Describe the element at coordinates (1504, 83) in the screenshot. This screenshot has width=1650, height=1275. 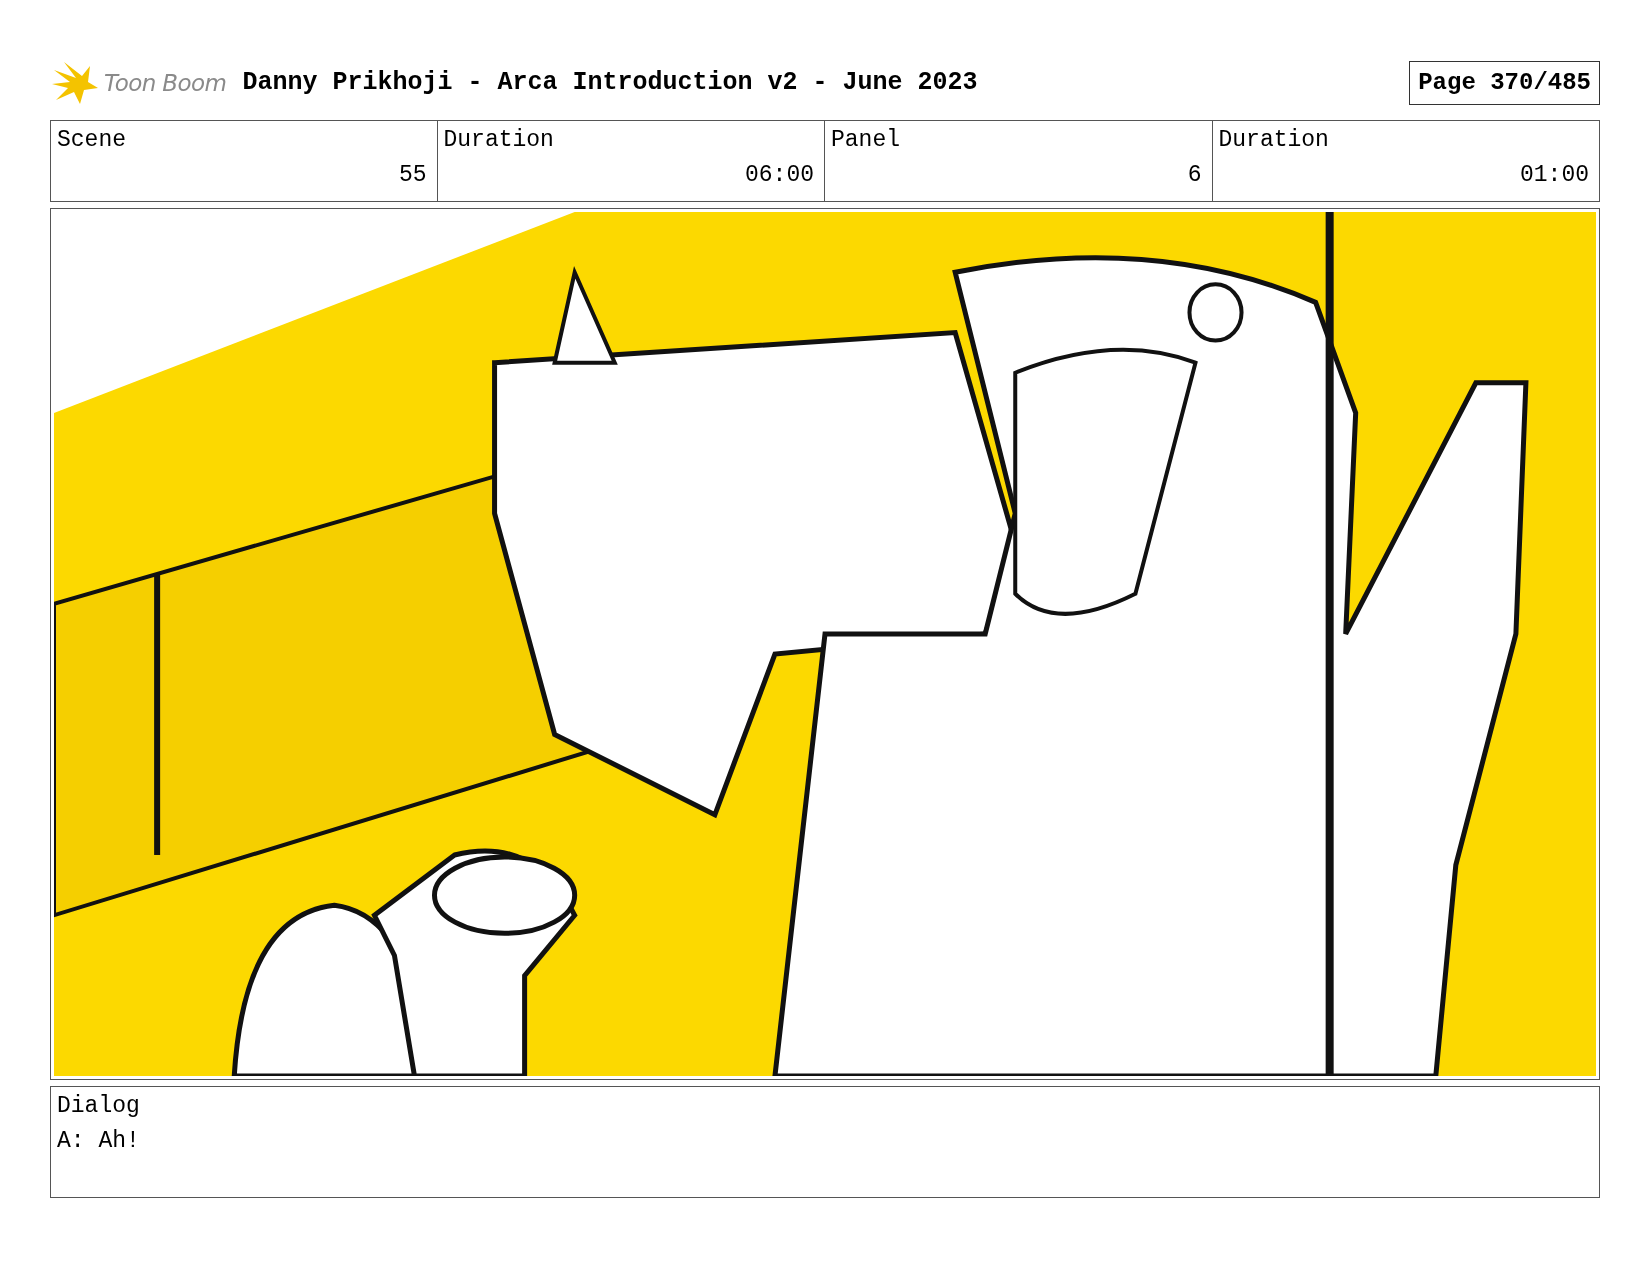
I see `page-number: Page 370/485` at that location.